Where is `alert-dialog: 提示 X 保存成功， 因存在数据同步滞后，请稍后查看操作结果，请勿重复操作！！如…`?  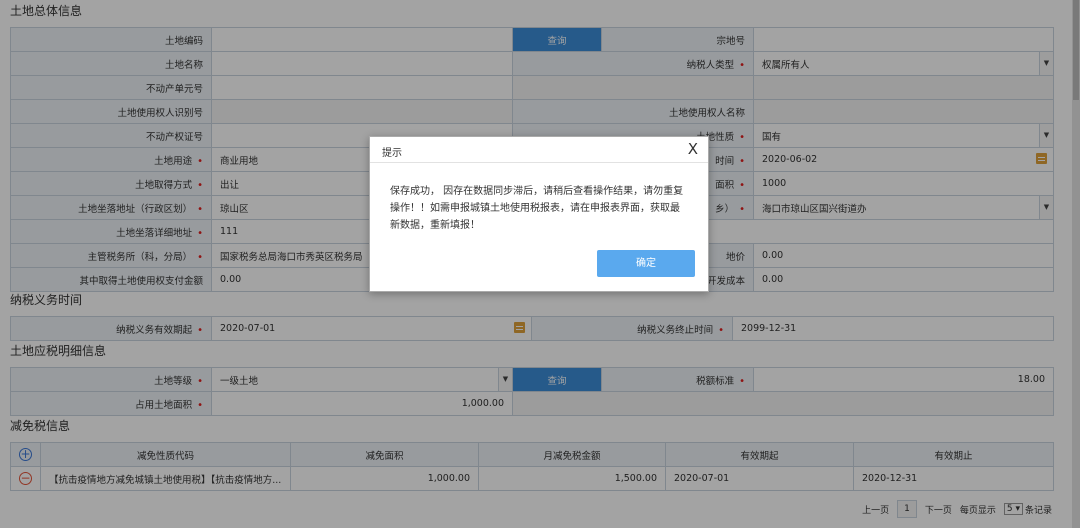
alert-dialog: 提示 X 保存成功， 因存在数据同步滞后，请稍后查看操作结果，请勿重复操作！！如… is located at coordinates (539, 214).